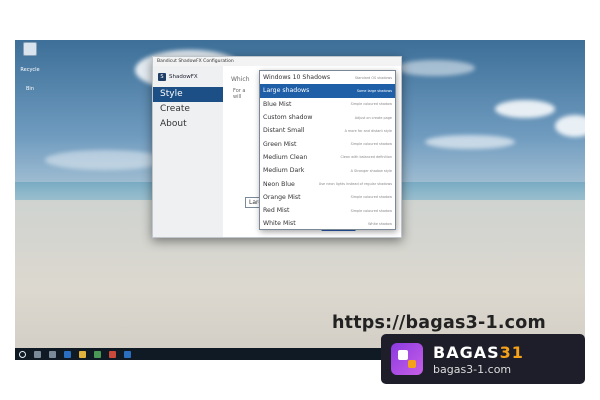  I want to click on option-name: Green Mist, so click(280, 144).